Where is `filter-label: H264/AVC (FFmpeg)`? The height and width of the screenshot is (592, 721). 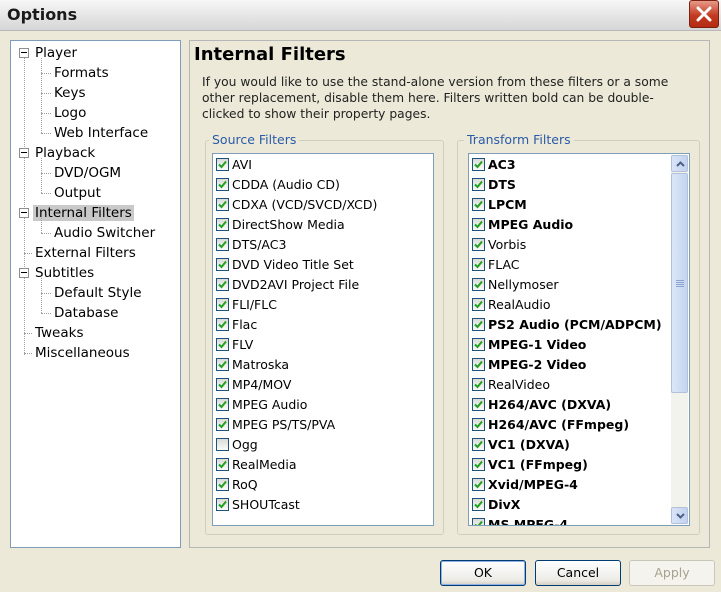
filter-label: H264/AVC (FFmpeg) is located at coordinates (559, 424).